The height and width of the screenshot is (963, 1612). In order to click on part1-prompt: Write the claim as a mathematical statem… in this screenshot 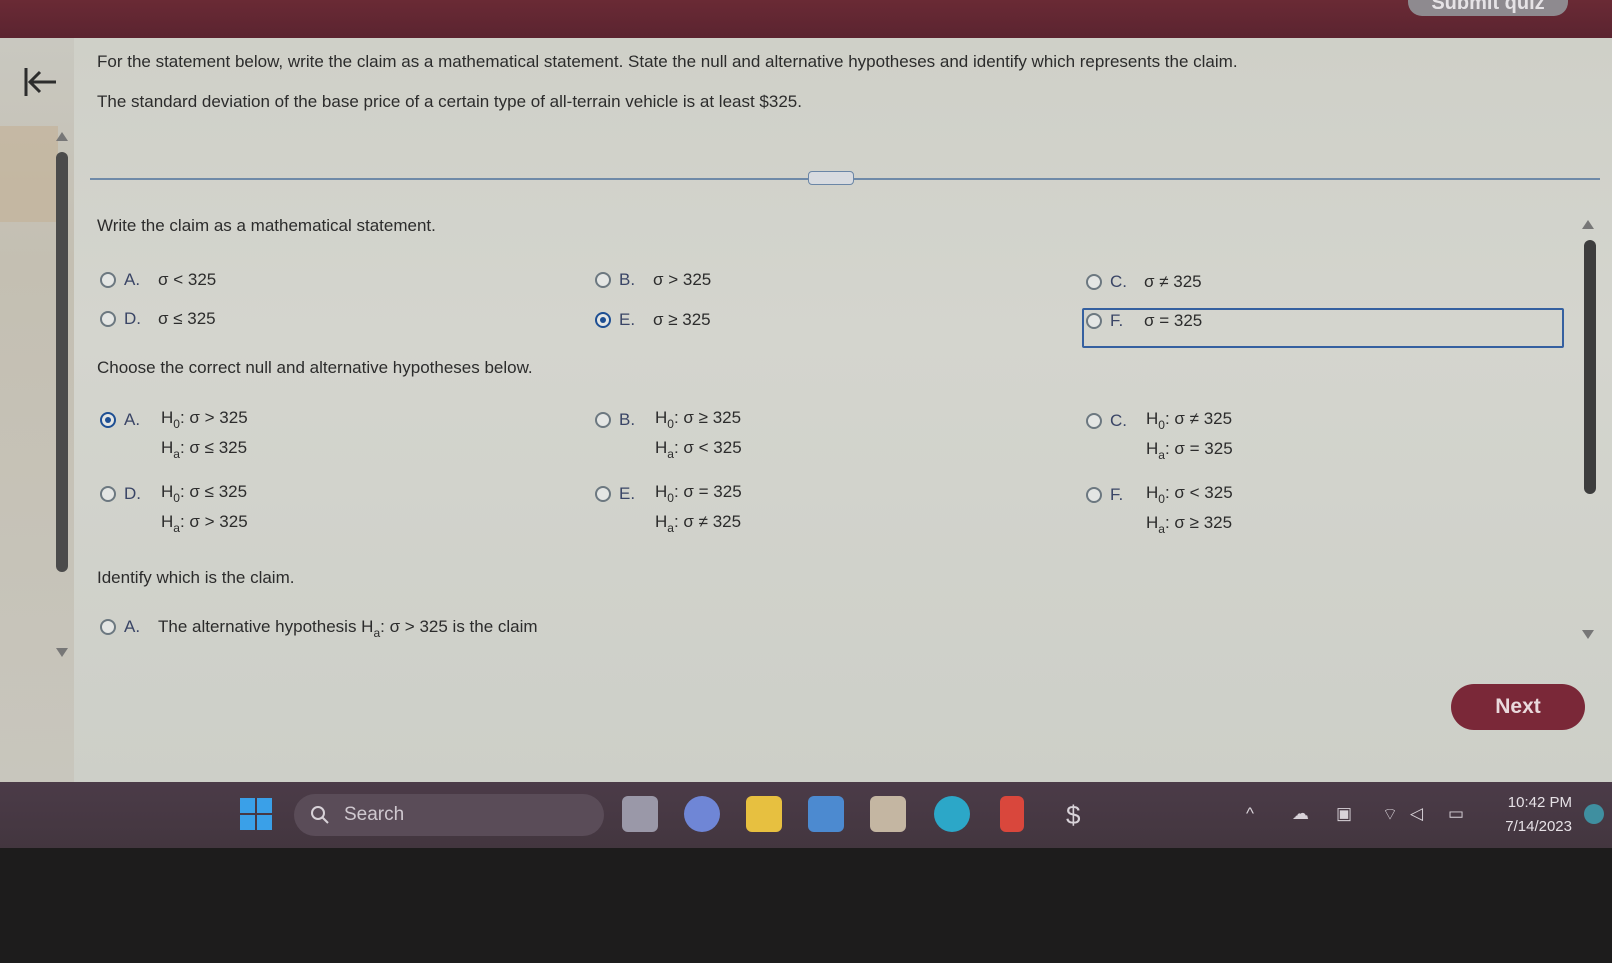, I will do `click(266, 225)`.